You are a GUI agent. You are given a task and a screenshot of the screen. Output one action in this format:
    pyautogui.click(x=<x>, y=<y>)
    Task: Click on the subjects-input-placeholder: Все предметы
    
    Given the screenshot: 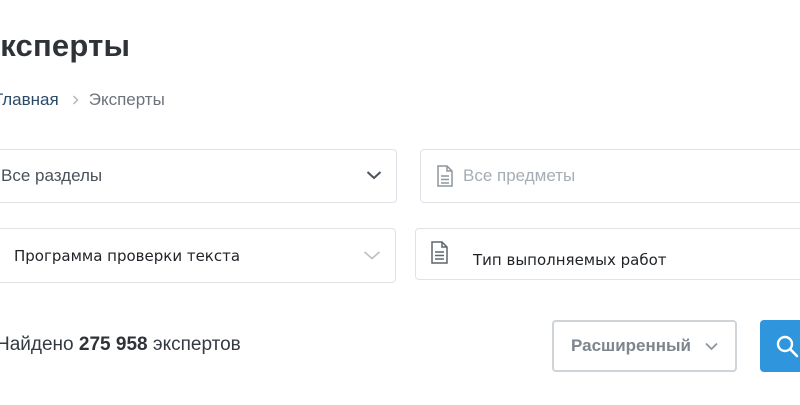 What is the action you would take?
    pyautogui.click(x=519, y=175)
    